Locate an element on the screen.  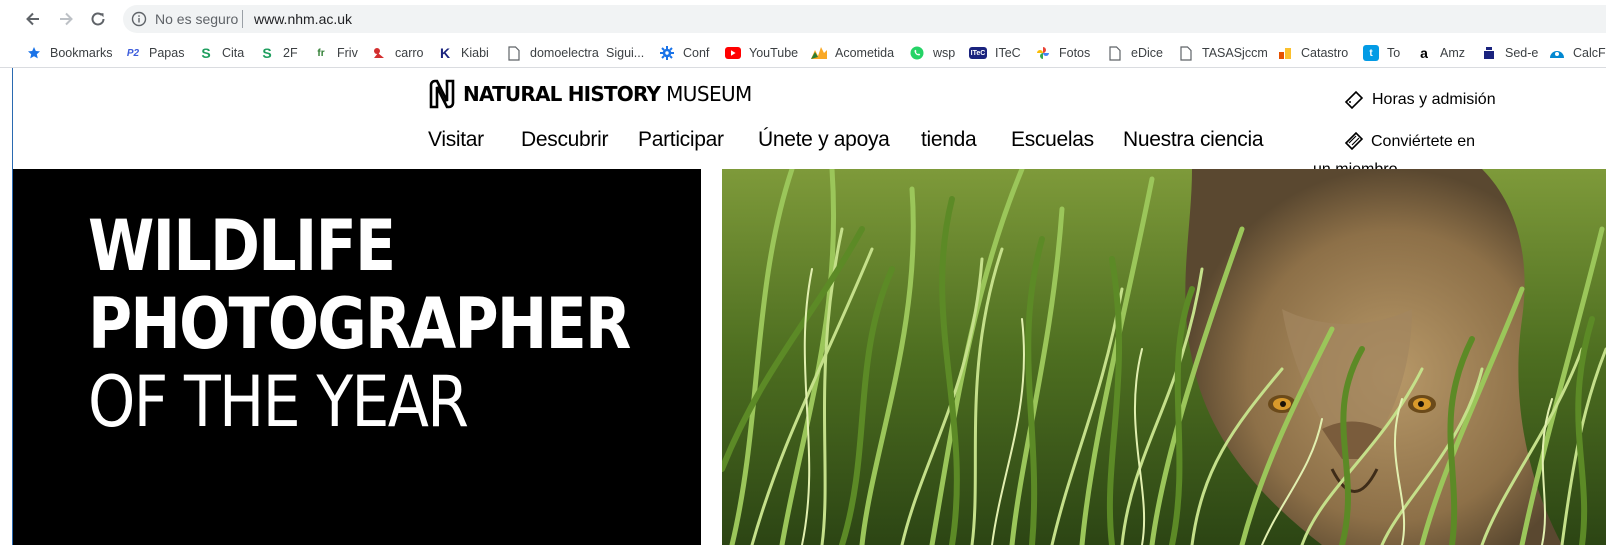
youtube-icon is located at coordinates (733, 53).